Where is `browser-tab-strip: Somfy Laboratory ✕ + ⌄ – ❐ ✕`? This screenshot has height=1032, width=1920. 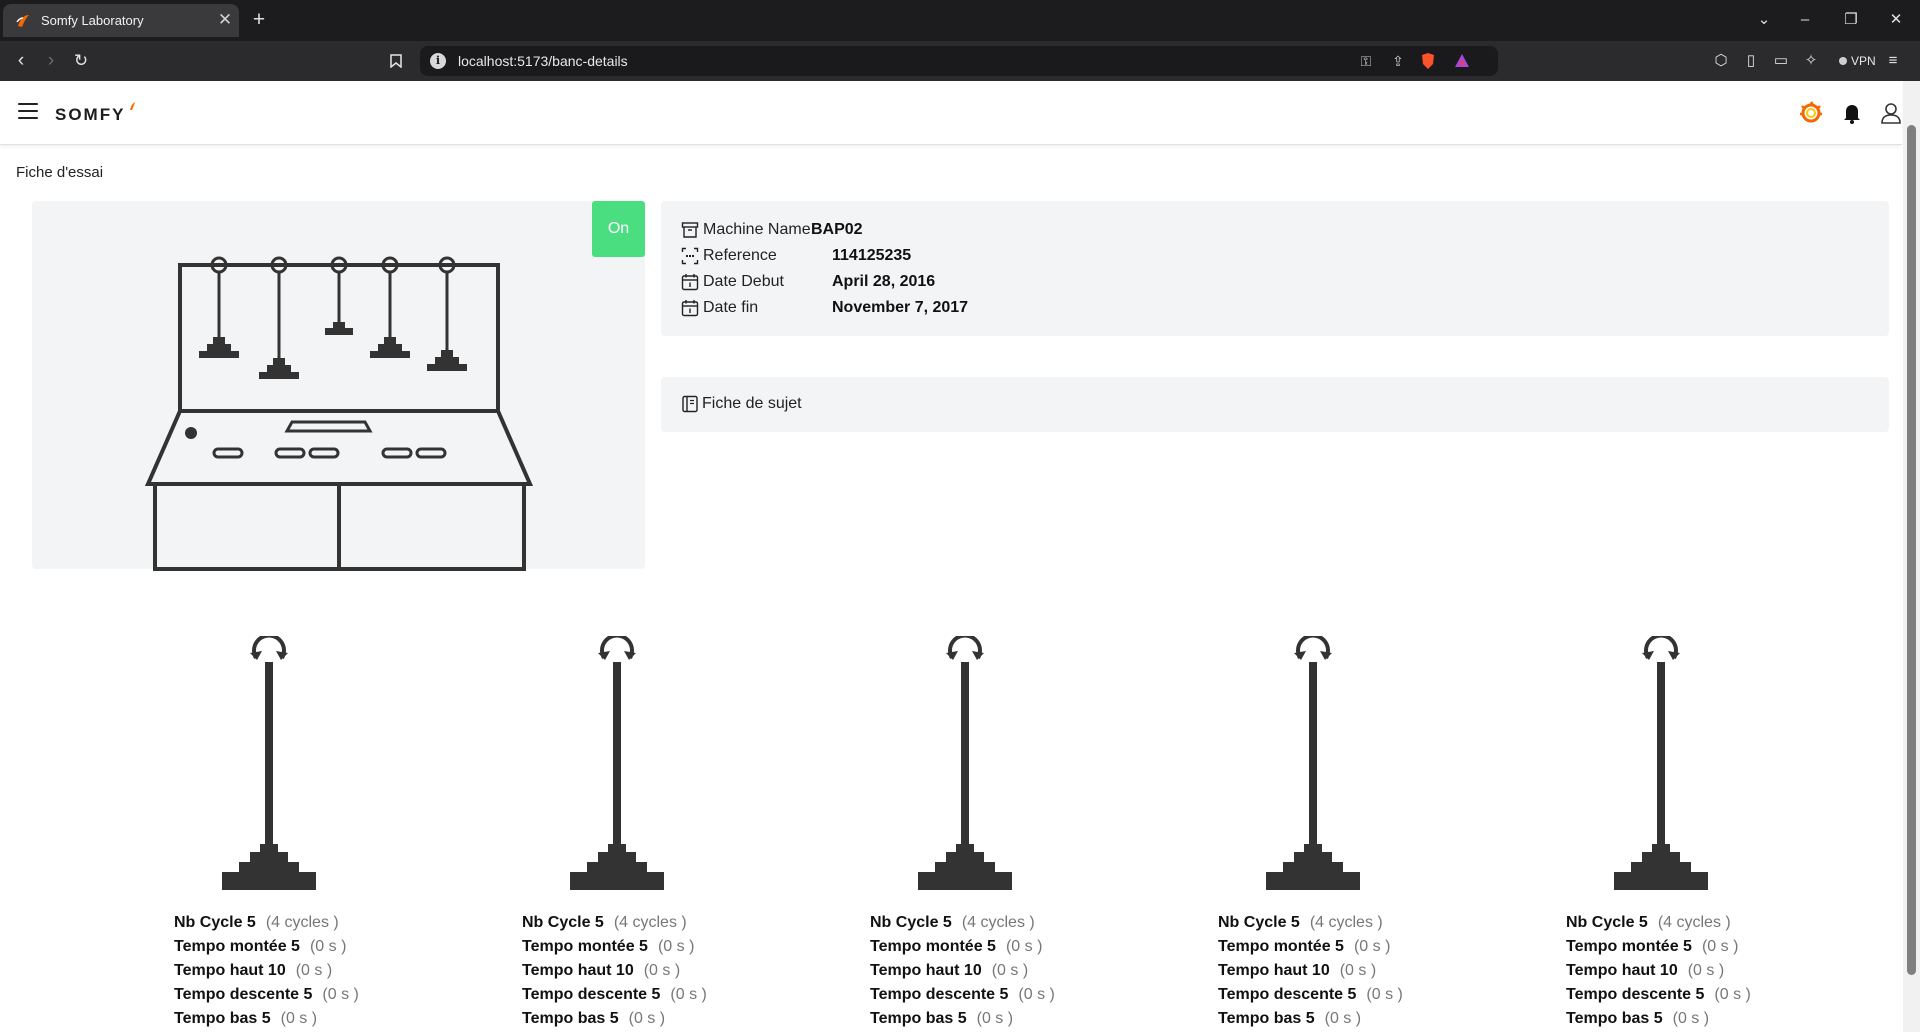 browser-tab-strip: Somfy Laboratory ✕ + ⌄ – ❐ ✕ is located at coordinates (960, 20).